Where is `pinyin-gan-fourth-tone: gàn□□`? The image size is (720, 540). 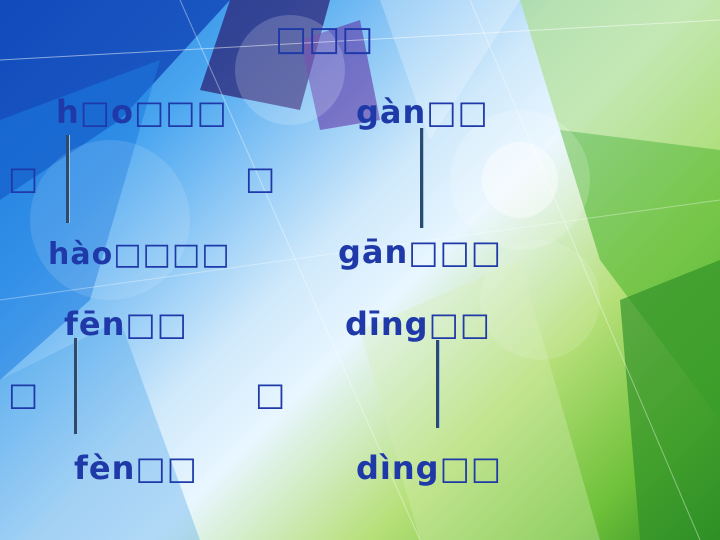 pinyin-gan-fourth-tone: gàn□□ is located at coordinates (422, 112).